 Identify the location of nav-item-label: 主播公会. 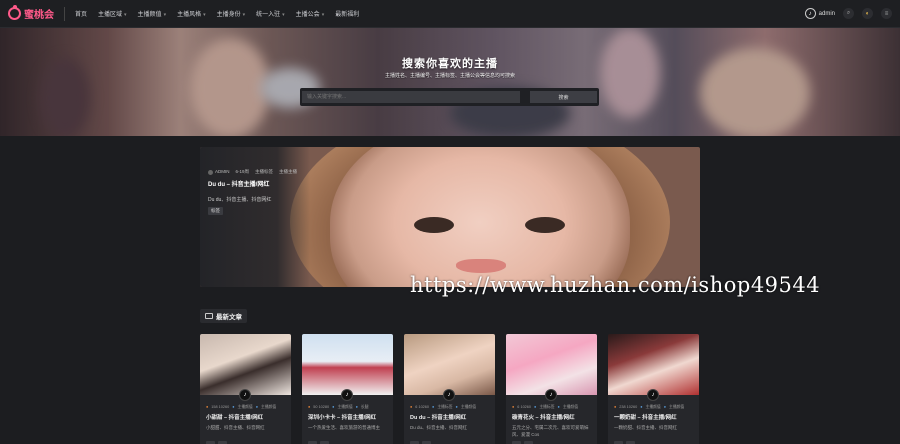
(307, 15).